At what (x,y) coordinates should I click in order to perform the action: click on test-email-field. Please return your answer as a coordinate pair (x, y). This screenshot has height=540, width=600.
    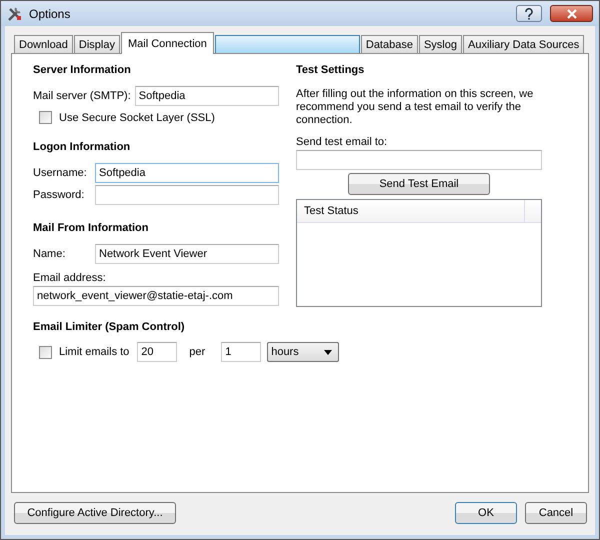
    Looking at the image, I should click on (419, 160).